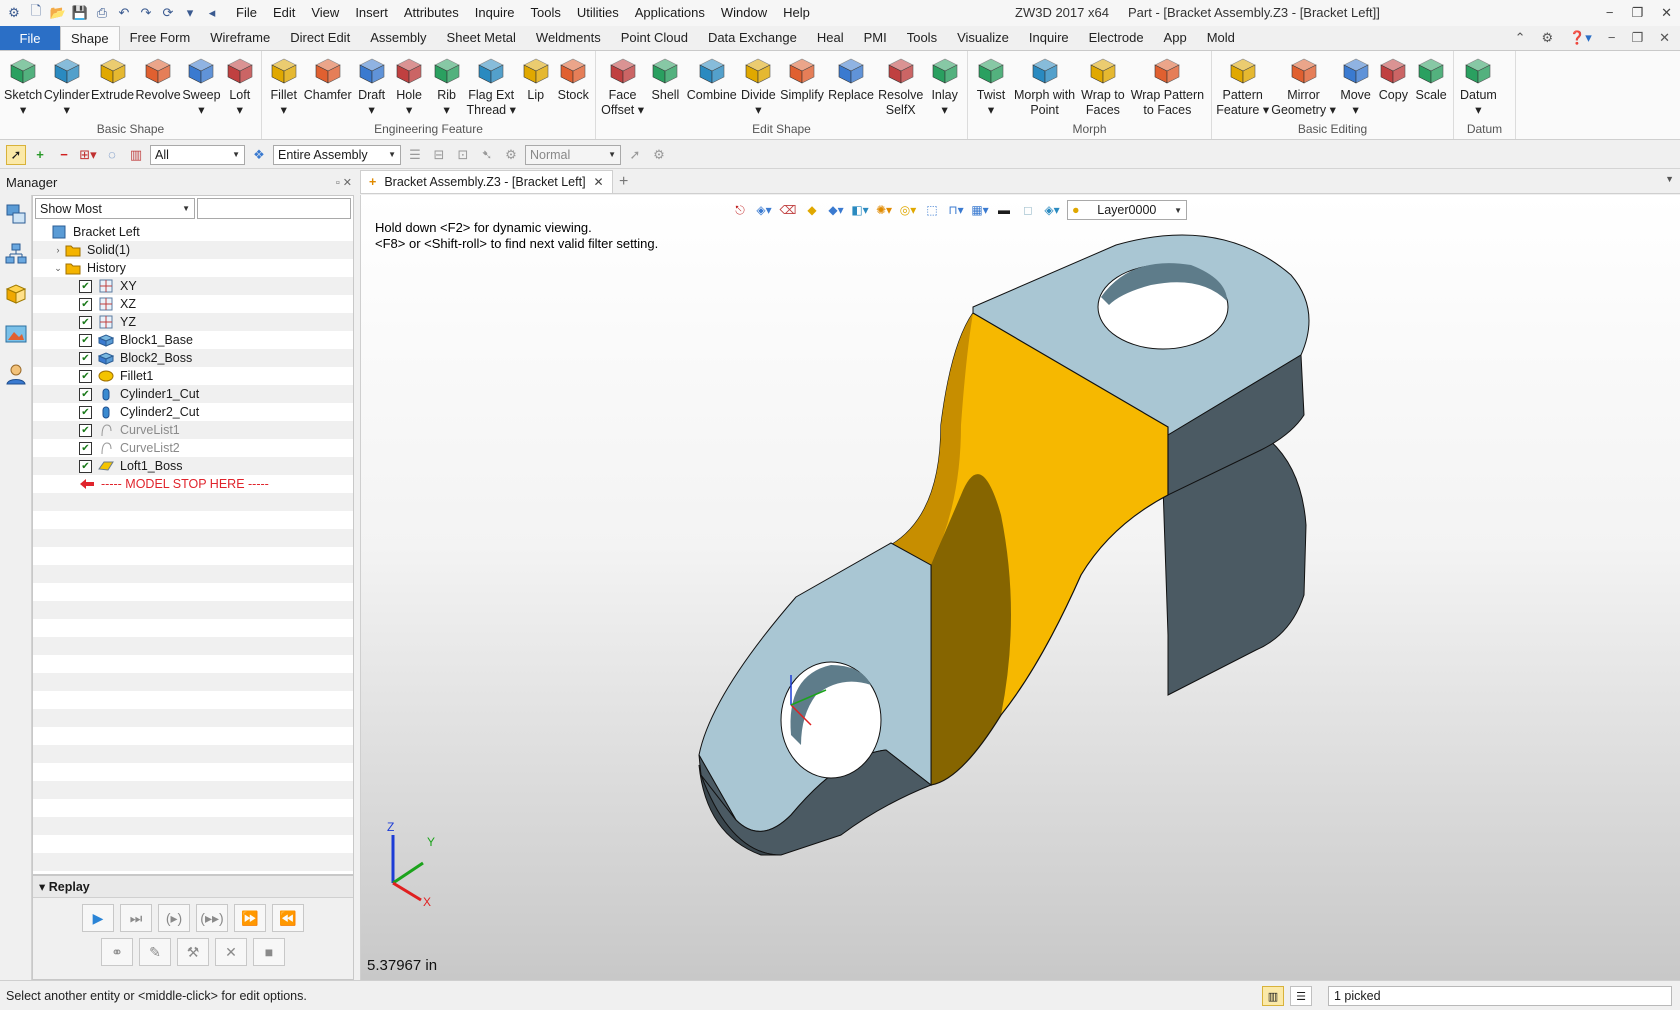 The image size is (1680, 1010). What do you see at coordinates (598, 13) in the screenshot?
I see `menu-utilities: Utilities` at bounding box center [598, 13].